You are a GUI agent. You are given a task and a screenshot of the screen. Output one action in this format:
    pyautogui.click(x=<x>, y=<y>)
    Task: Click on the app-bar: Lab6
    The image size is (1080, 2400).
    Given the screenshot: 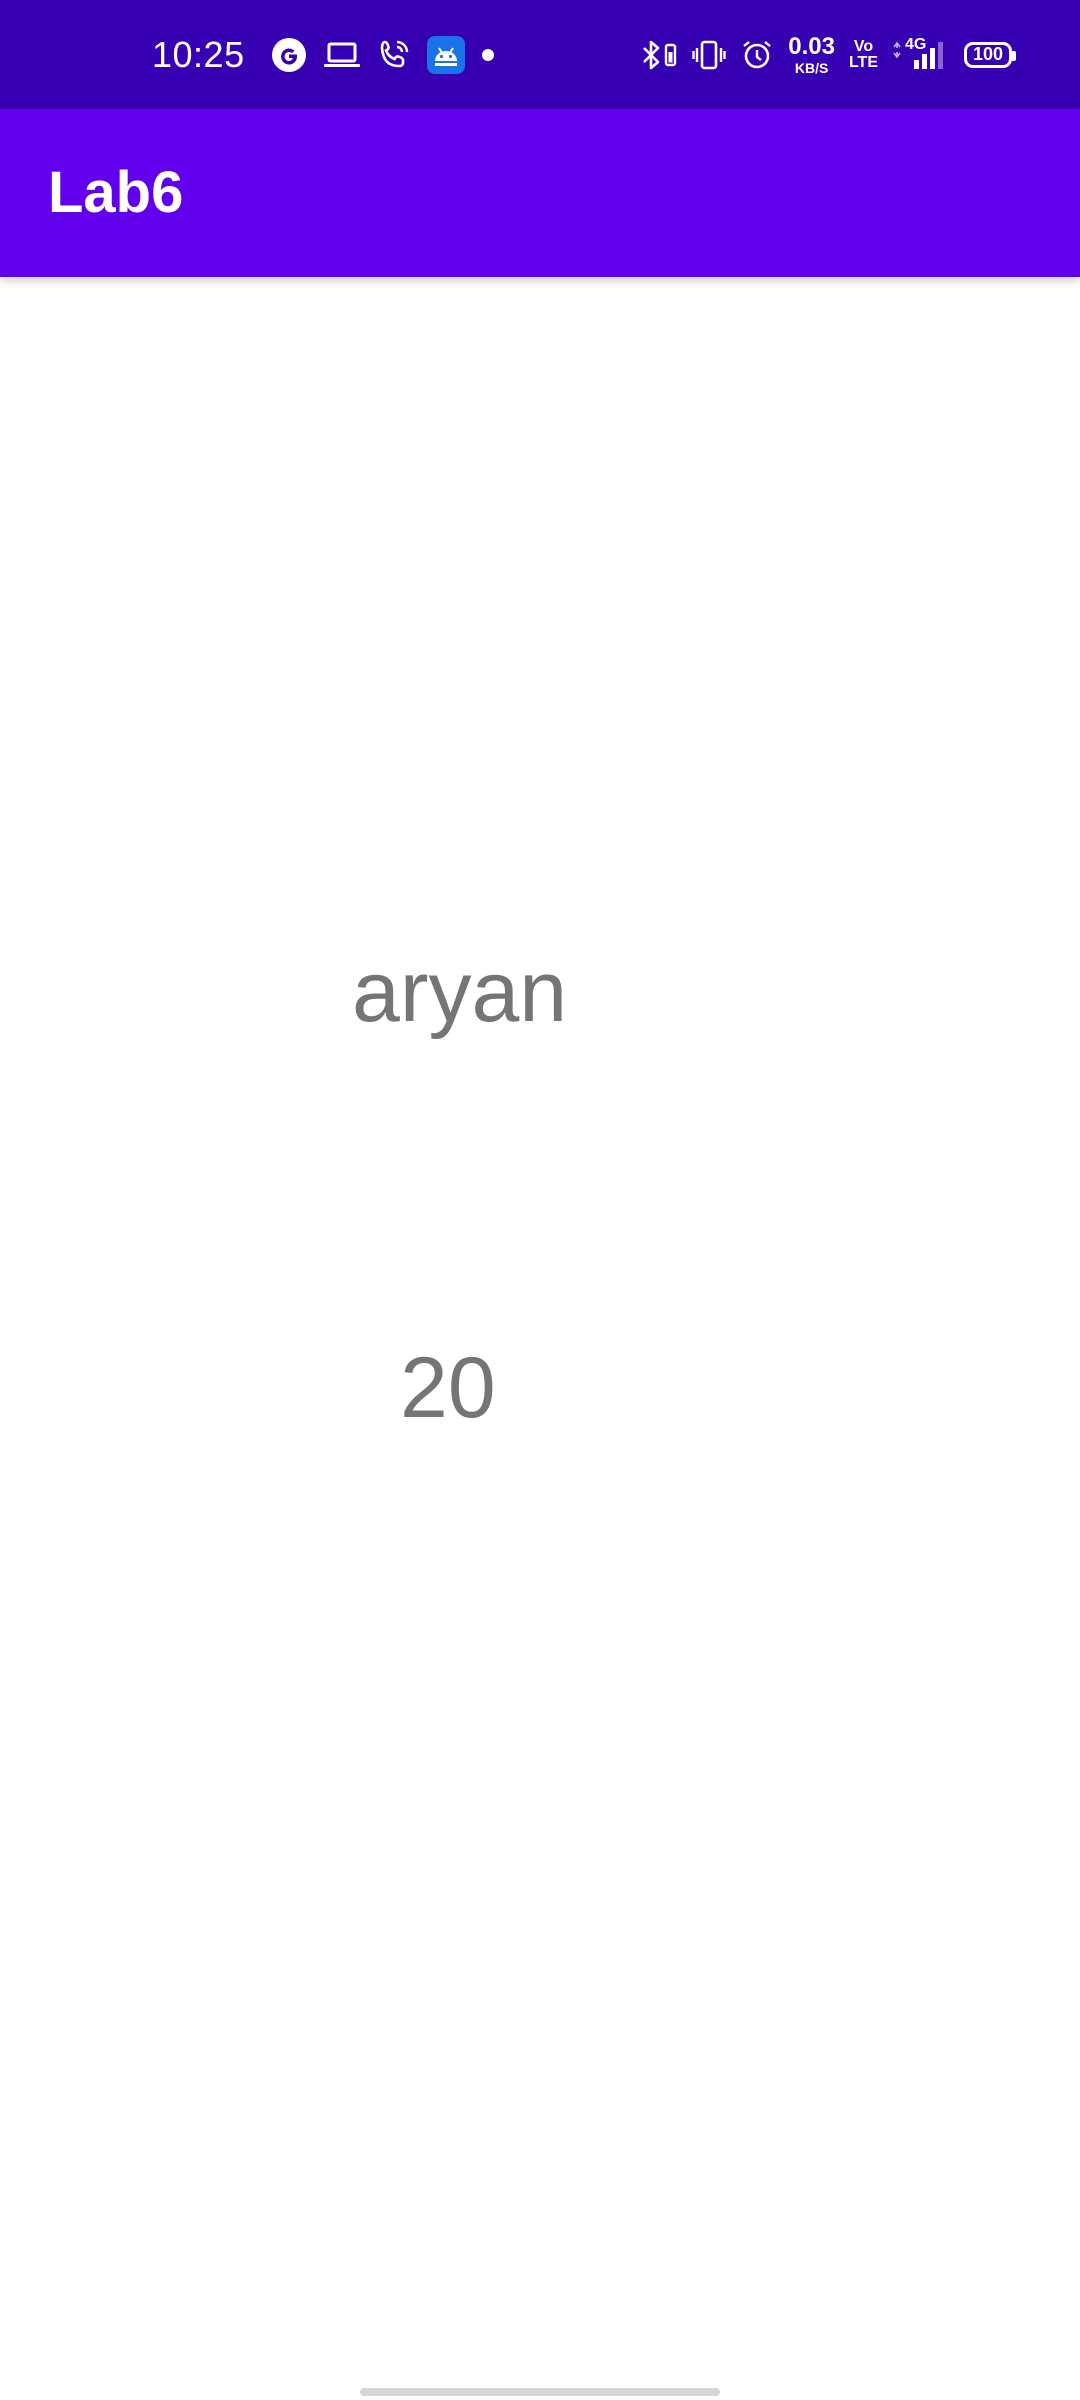 What is the action you would take?
    pyautogui.click(x=540, y=193)
    